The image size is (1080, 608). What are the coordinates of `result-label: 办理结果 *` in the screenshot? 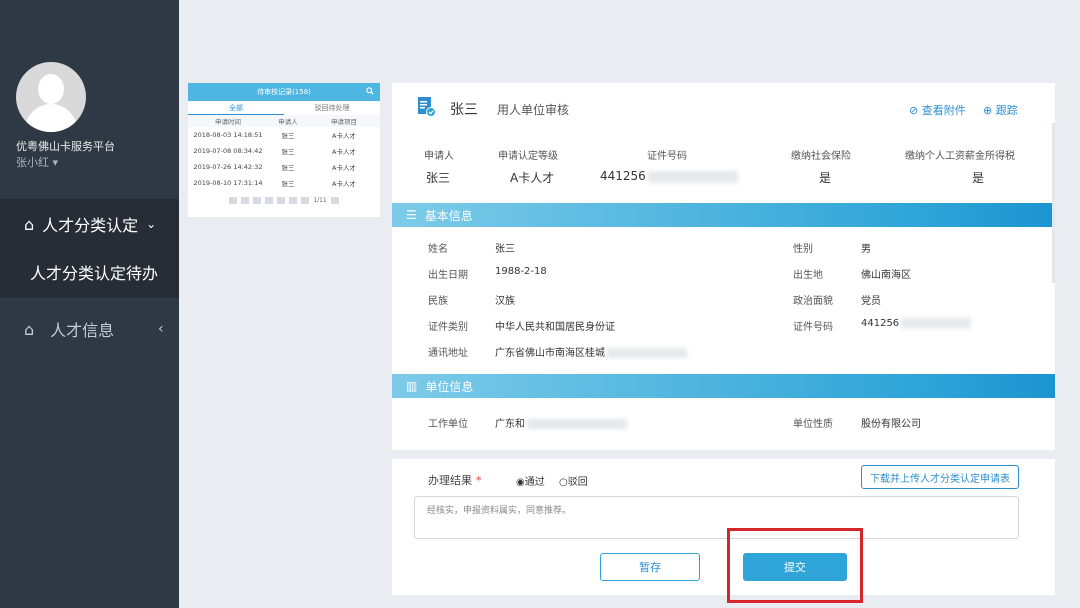 It's located at (455, 480).